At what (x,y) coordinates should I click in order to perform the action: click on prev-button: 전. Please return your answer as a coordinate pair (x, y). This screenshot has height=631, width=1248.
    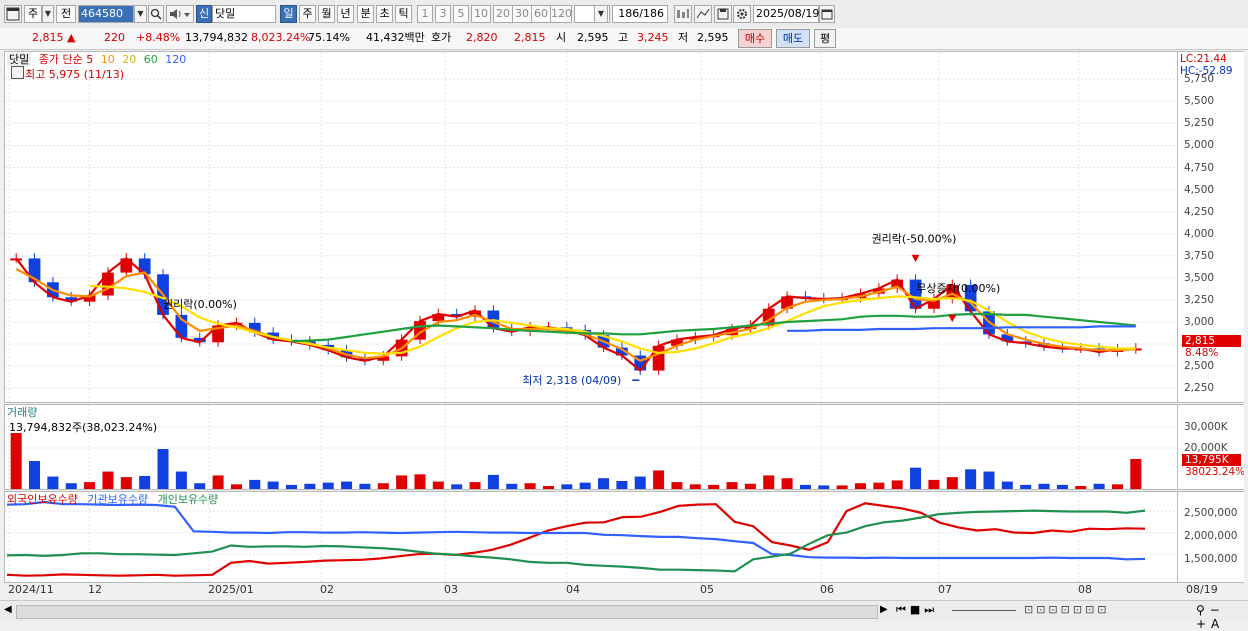
    Looking at the image, I should click on (66, 14).